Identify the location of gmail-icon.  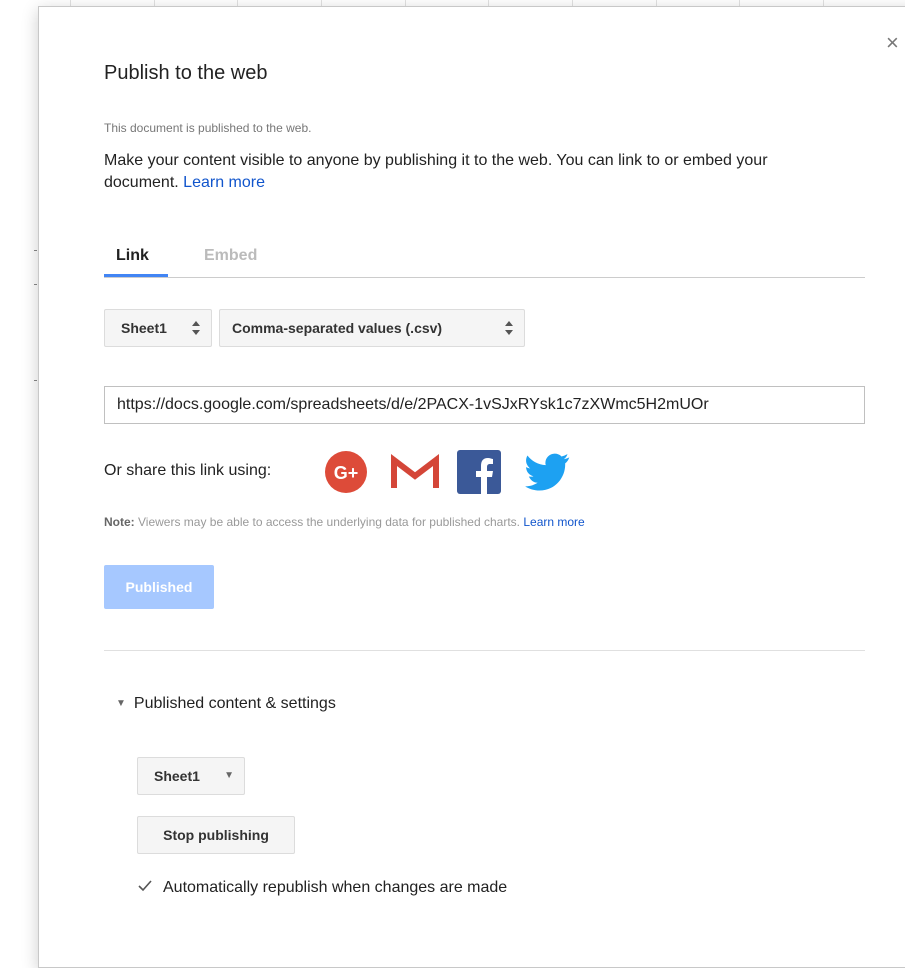
(415, 472).